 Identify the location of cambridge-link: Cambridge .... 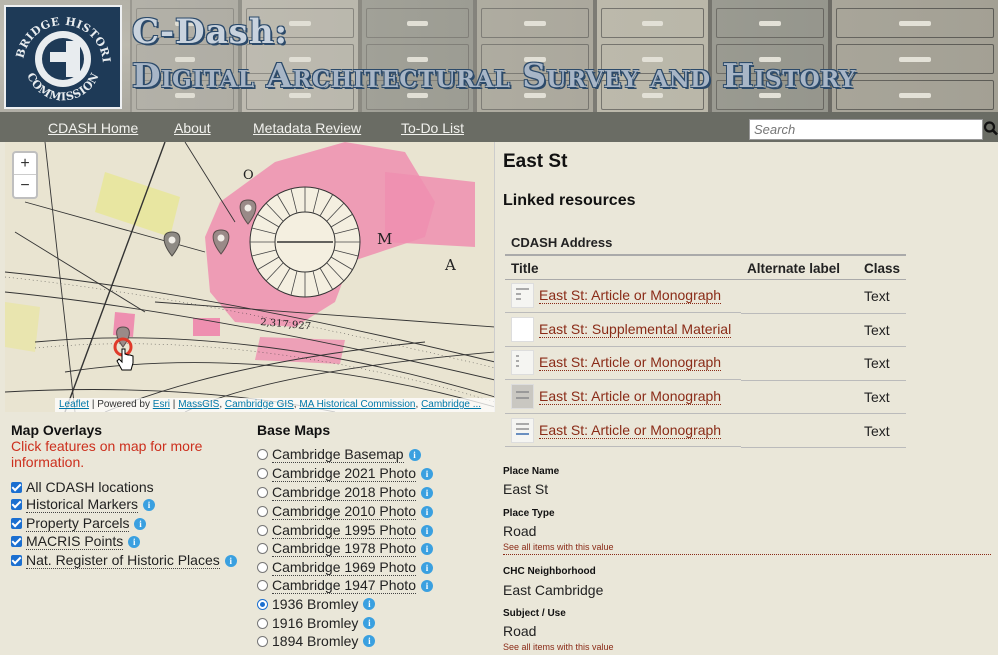
(451, 404).